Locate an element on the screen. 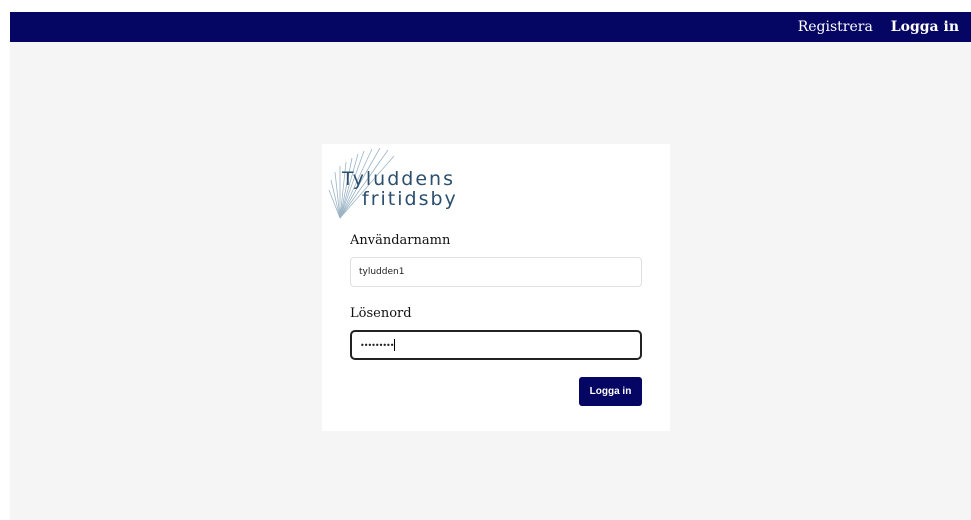 This screenshot has width=971, height=520. logo-line-1: Tyluddens is located at coordinates (398, 179).